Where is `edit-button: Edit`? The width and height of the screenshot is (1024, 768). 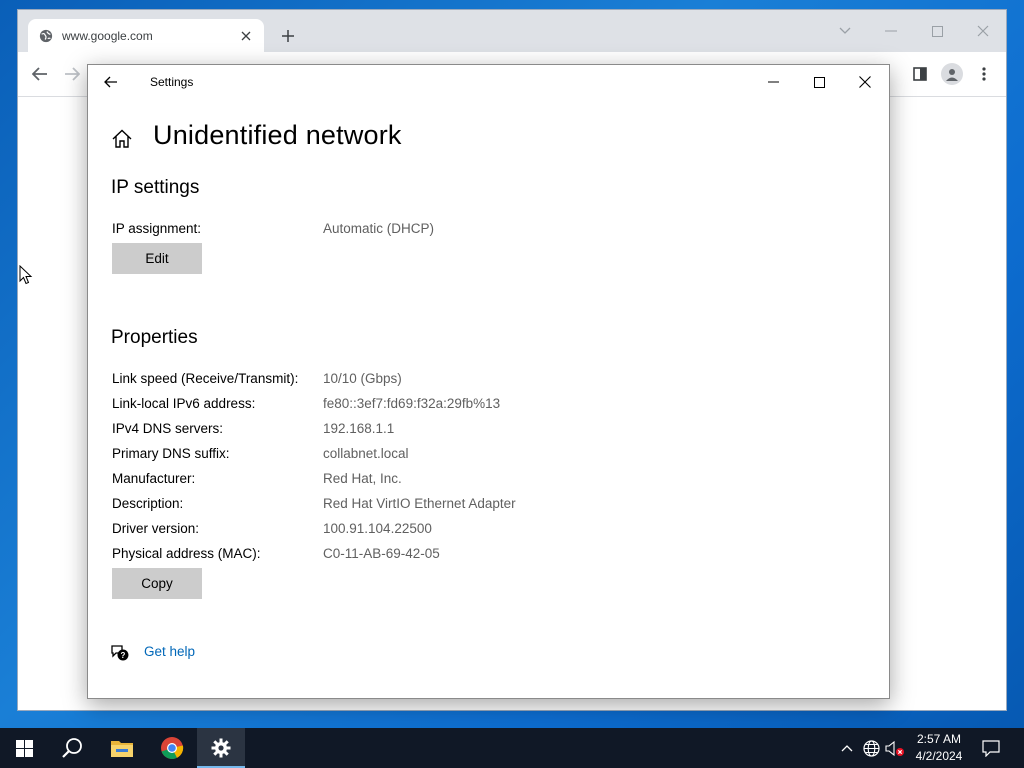 edit-button: Edit is located at coordinates (157, 258).